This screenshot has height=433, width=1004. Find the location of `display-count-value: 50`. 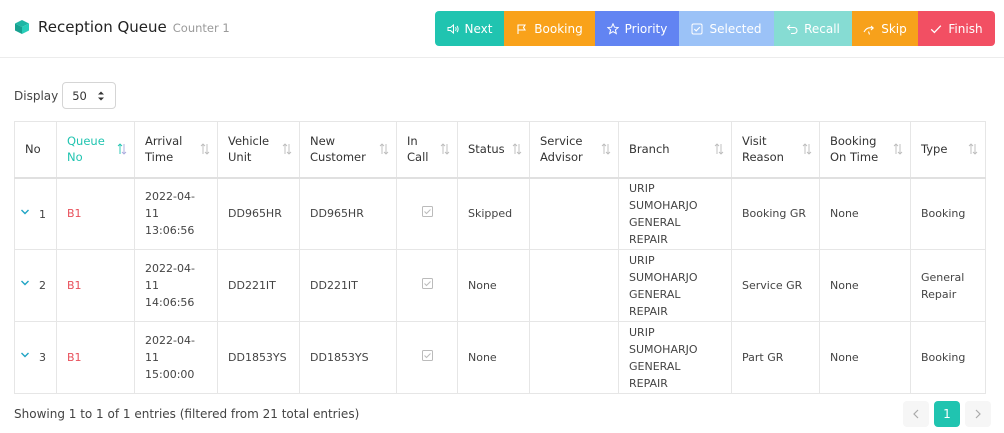

display-count-value: 50 is located at coordinates (79, 95).